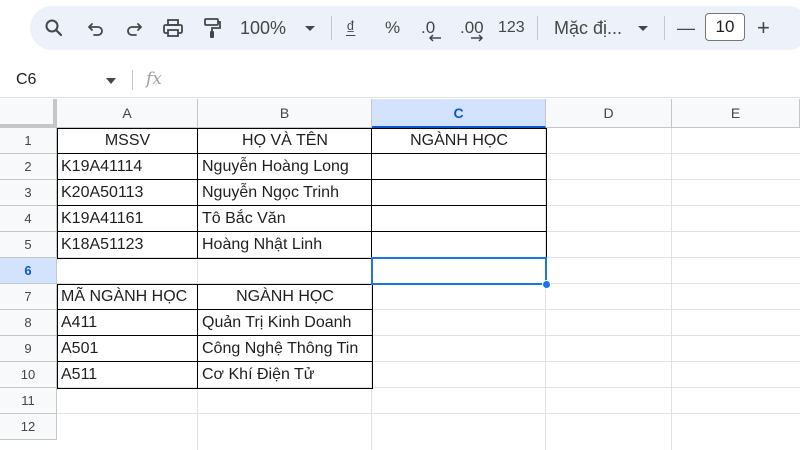 The image size is (800, 450). What do you see at coordinates (127, 245) in the screenshot?
I see `cell-a5: K18A51123` at bounding box center [127, 245].